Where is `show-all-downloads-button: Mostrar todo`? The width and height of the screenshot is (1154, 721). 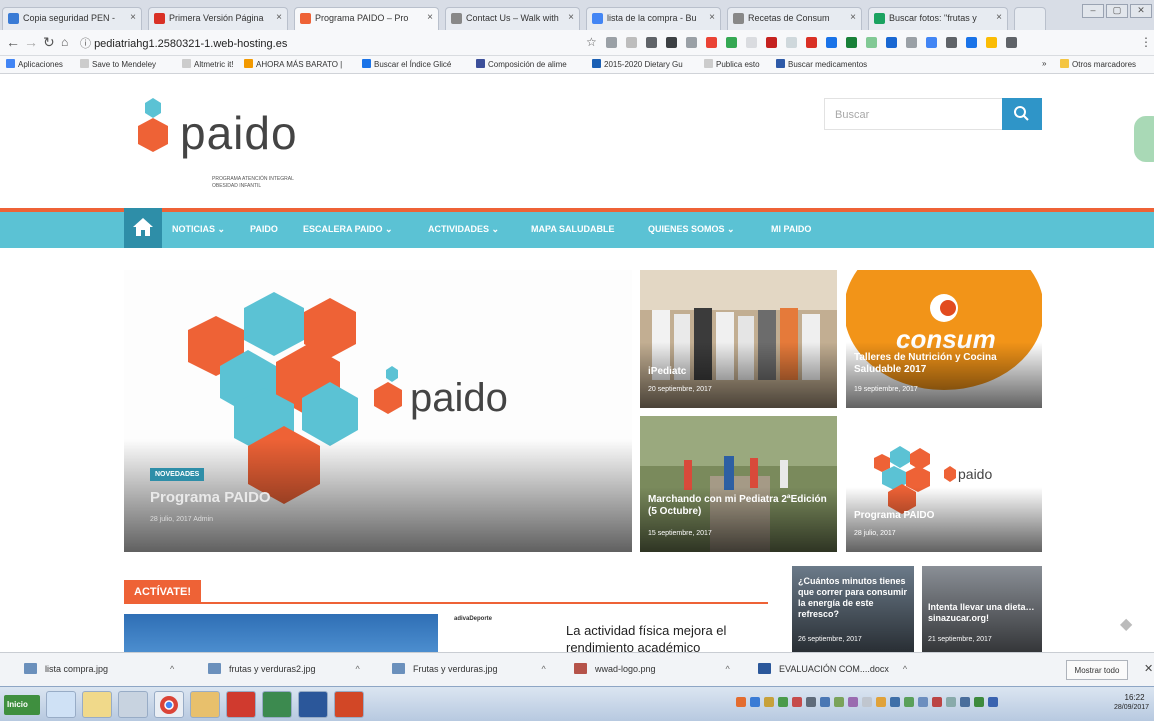 show-all-downloads-button: Mostrar todo is located at coordinates (1097, 670).